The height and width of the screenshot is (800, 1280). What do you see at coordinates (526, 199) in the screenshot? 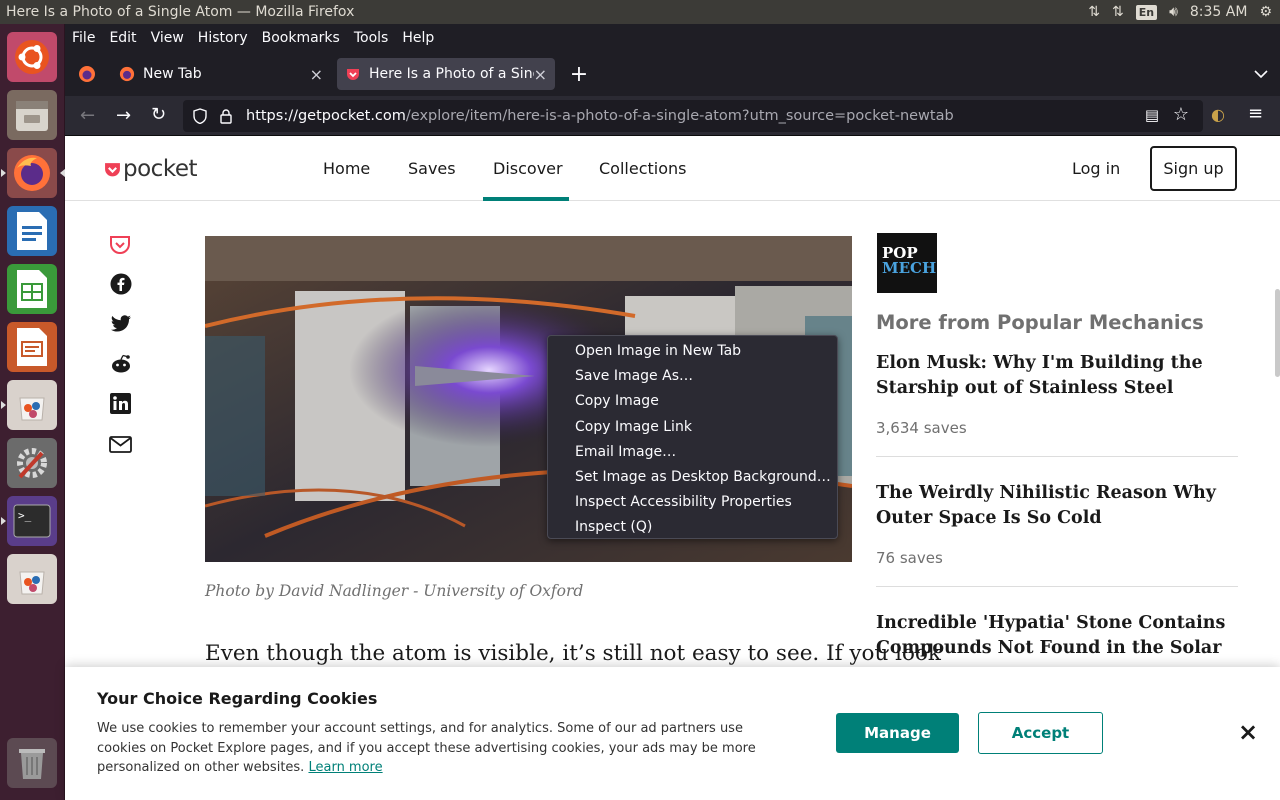
I see `active-nav-underline` at bounding box center [526, 199].